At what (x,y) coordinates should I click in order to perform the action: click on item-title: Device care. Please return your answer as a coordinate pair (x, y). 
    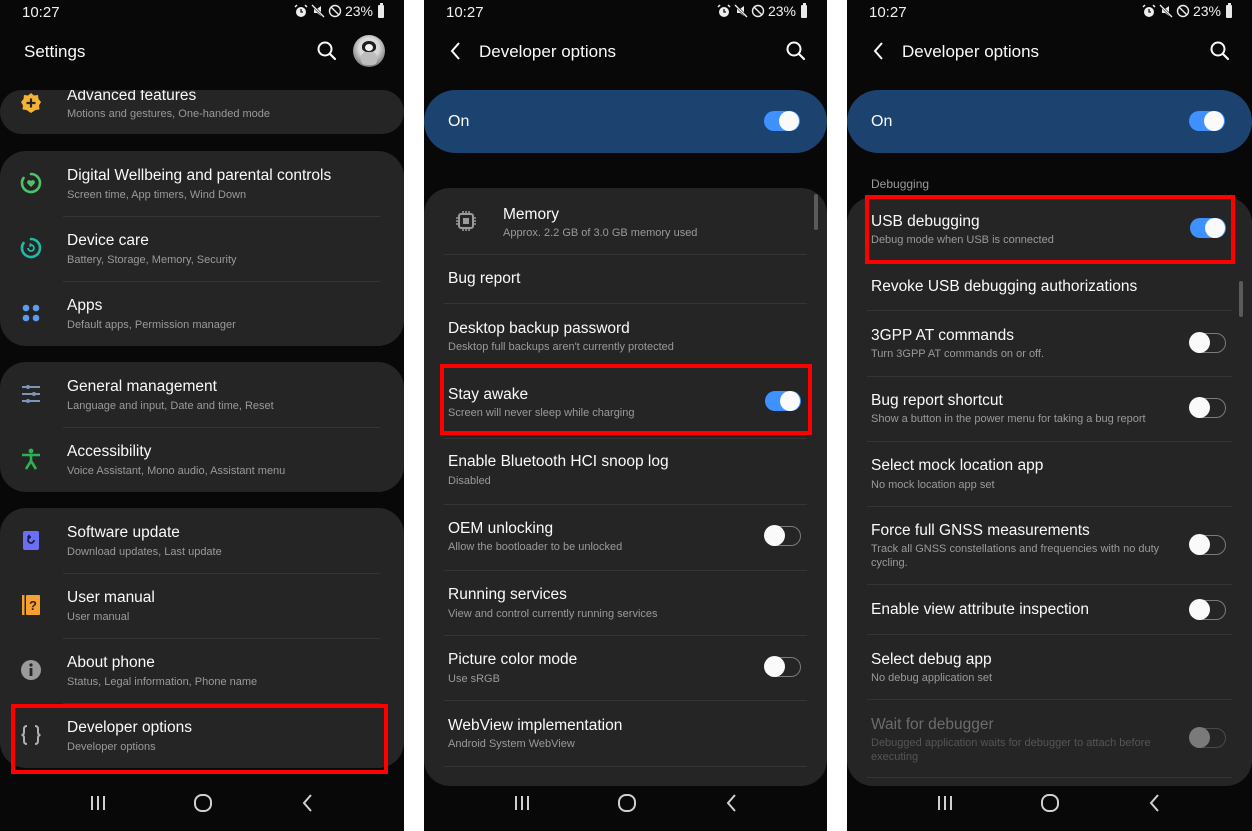
    Looking at the image, I should click on (108, 240).